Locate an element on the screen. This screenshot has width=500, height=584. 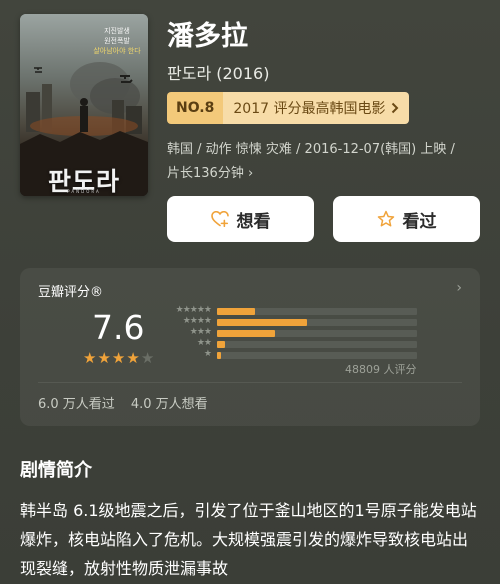
watched-button: 看过 is located at coordinates (406, 219).